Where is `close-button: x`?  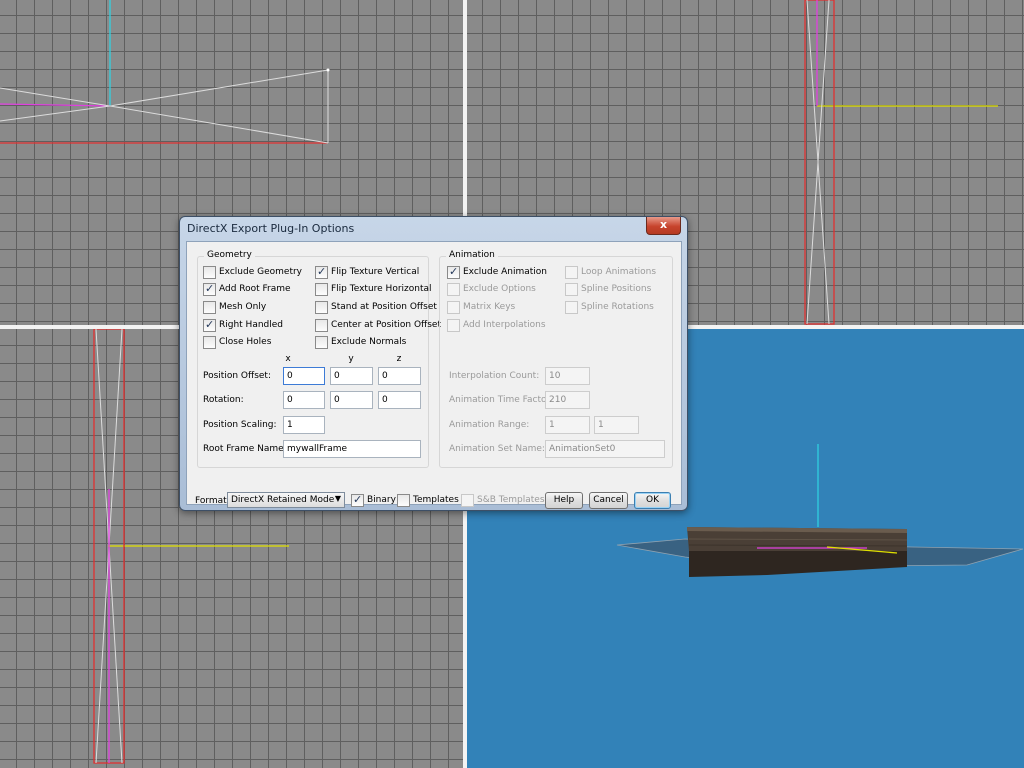 close-button: x is located at coordinates (663, 226).